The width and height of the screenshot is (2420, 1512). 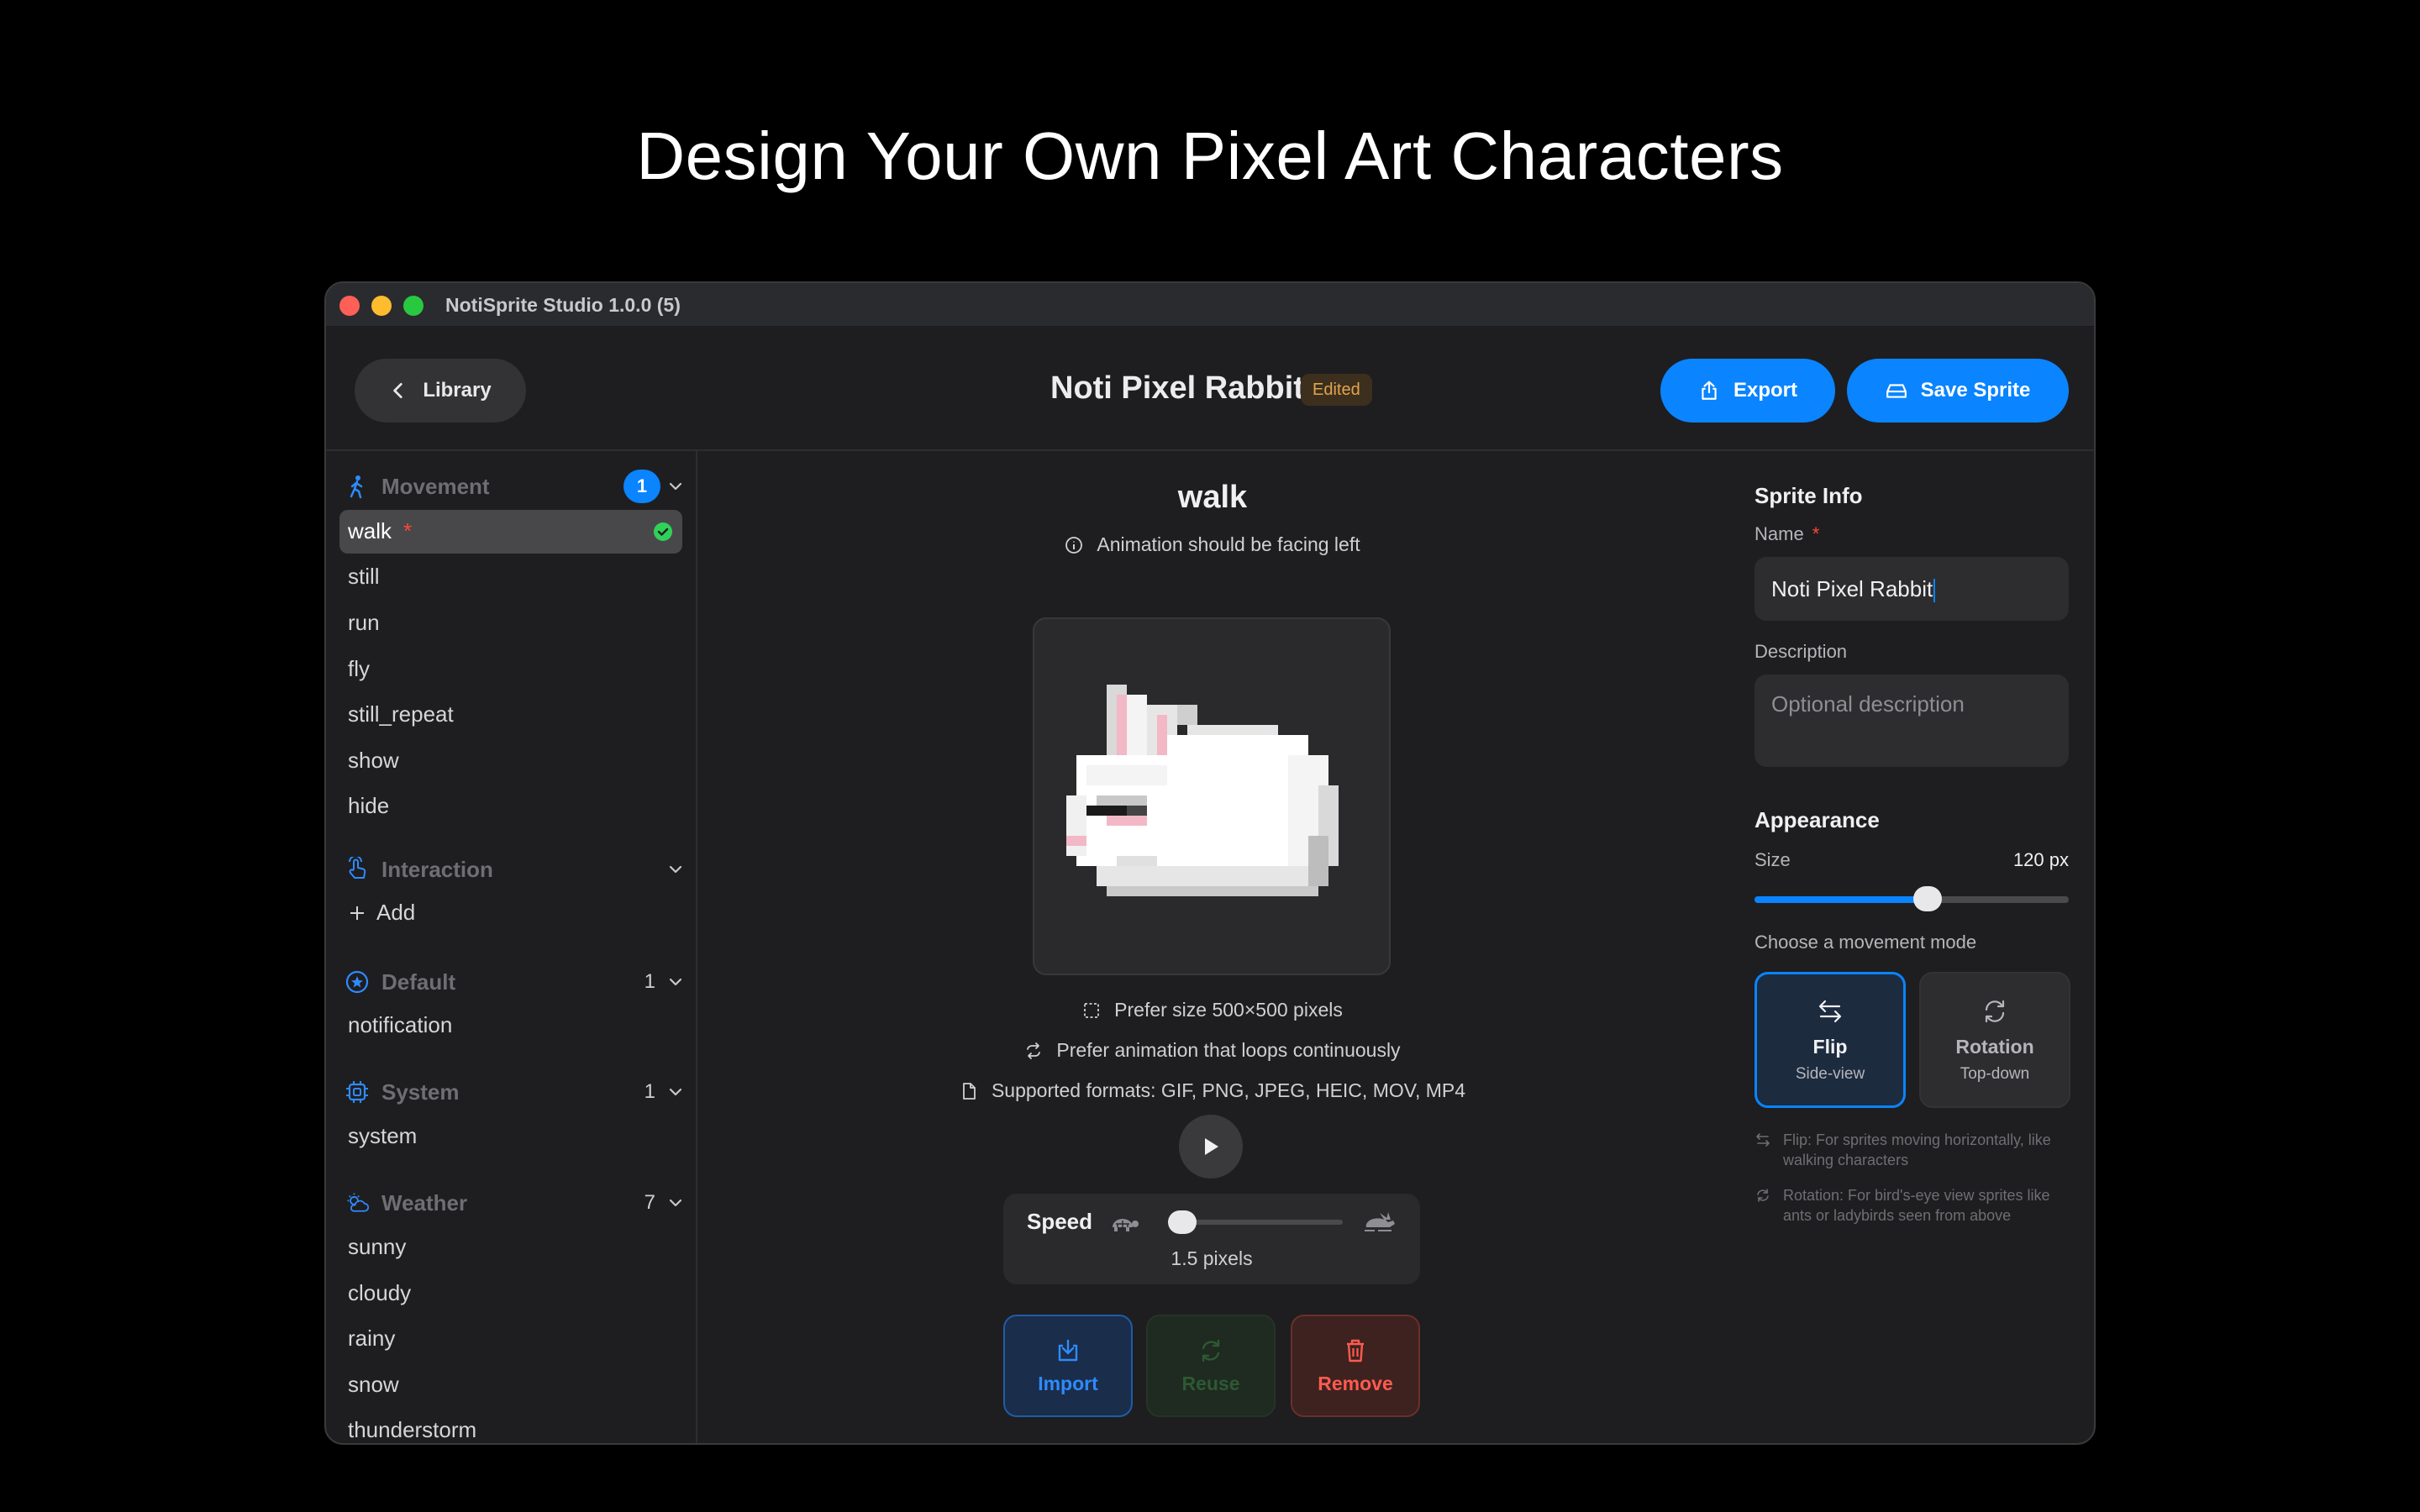 I want to click on flip-arrows-icon, so click(x=1830, y=1011).